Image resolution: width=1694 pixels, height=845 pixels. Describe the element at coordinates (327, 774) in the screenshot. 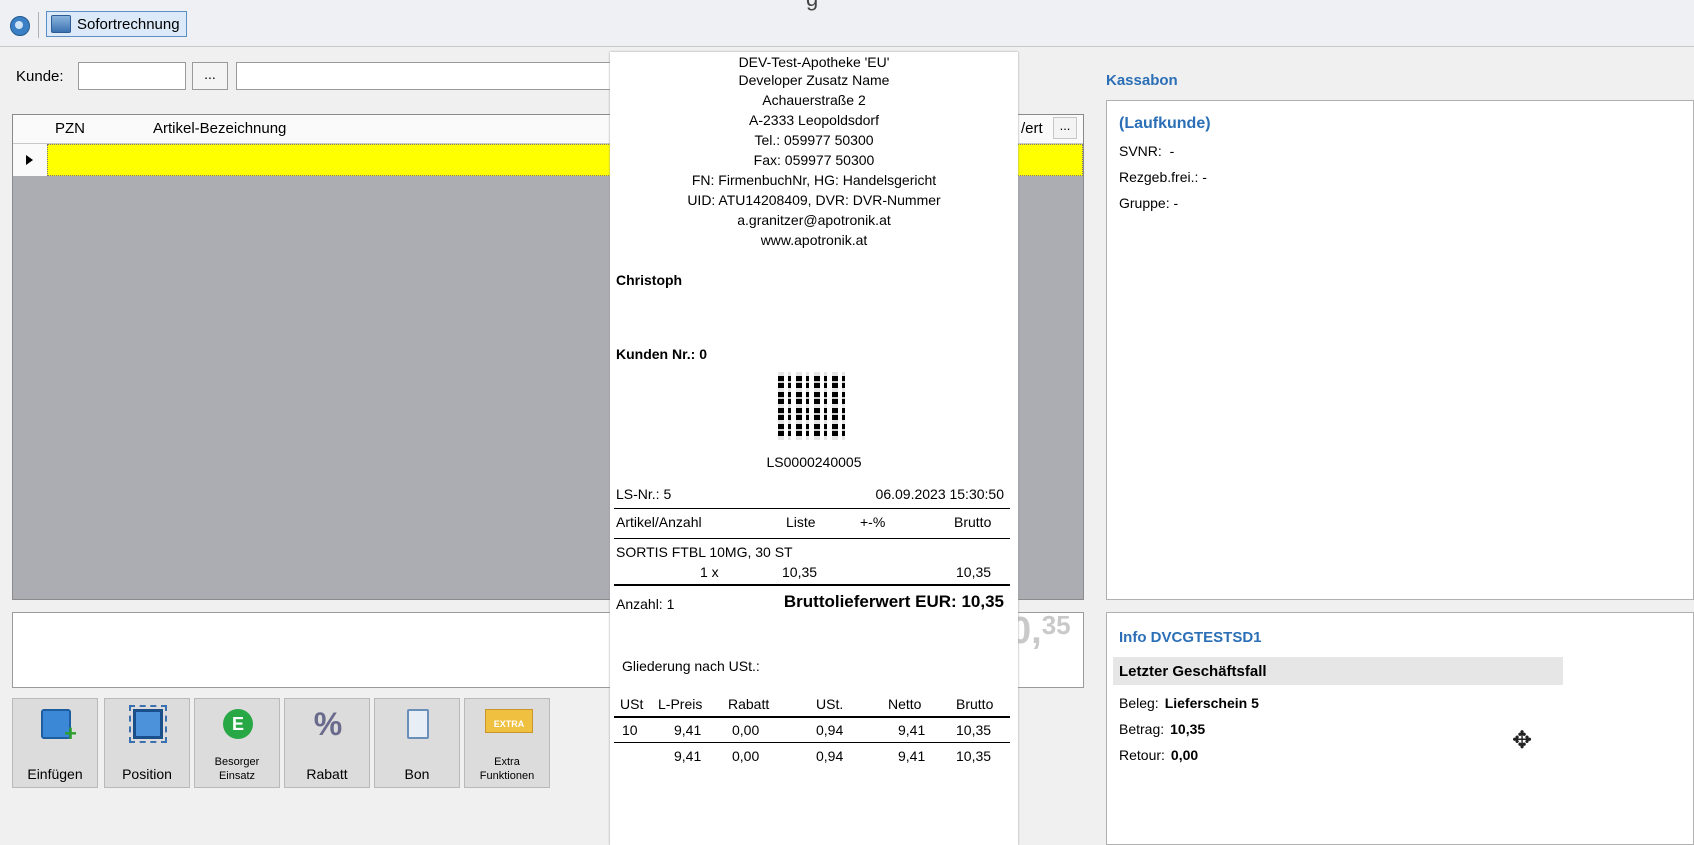

I see `rabatt-label: Rabatt` at that location.